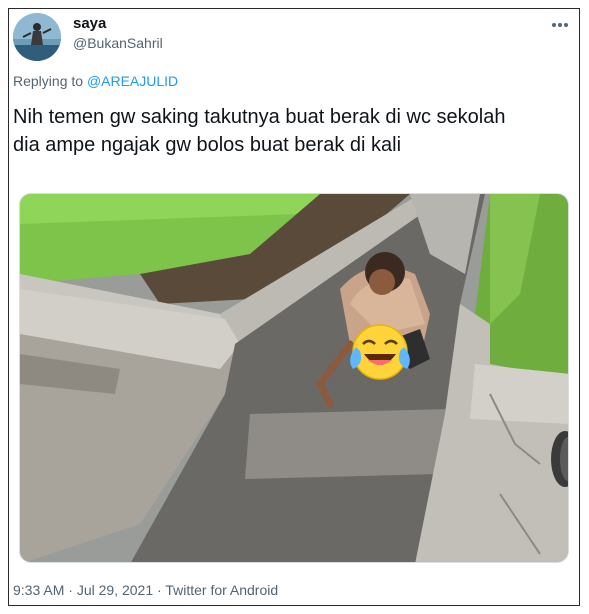  Describe the element at coordinates (222, 590) in the screenshot. I see `tweet-source: Twitter for Android` at that location.